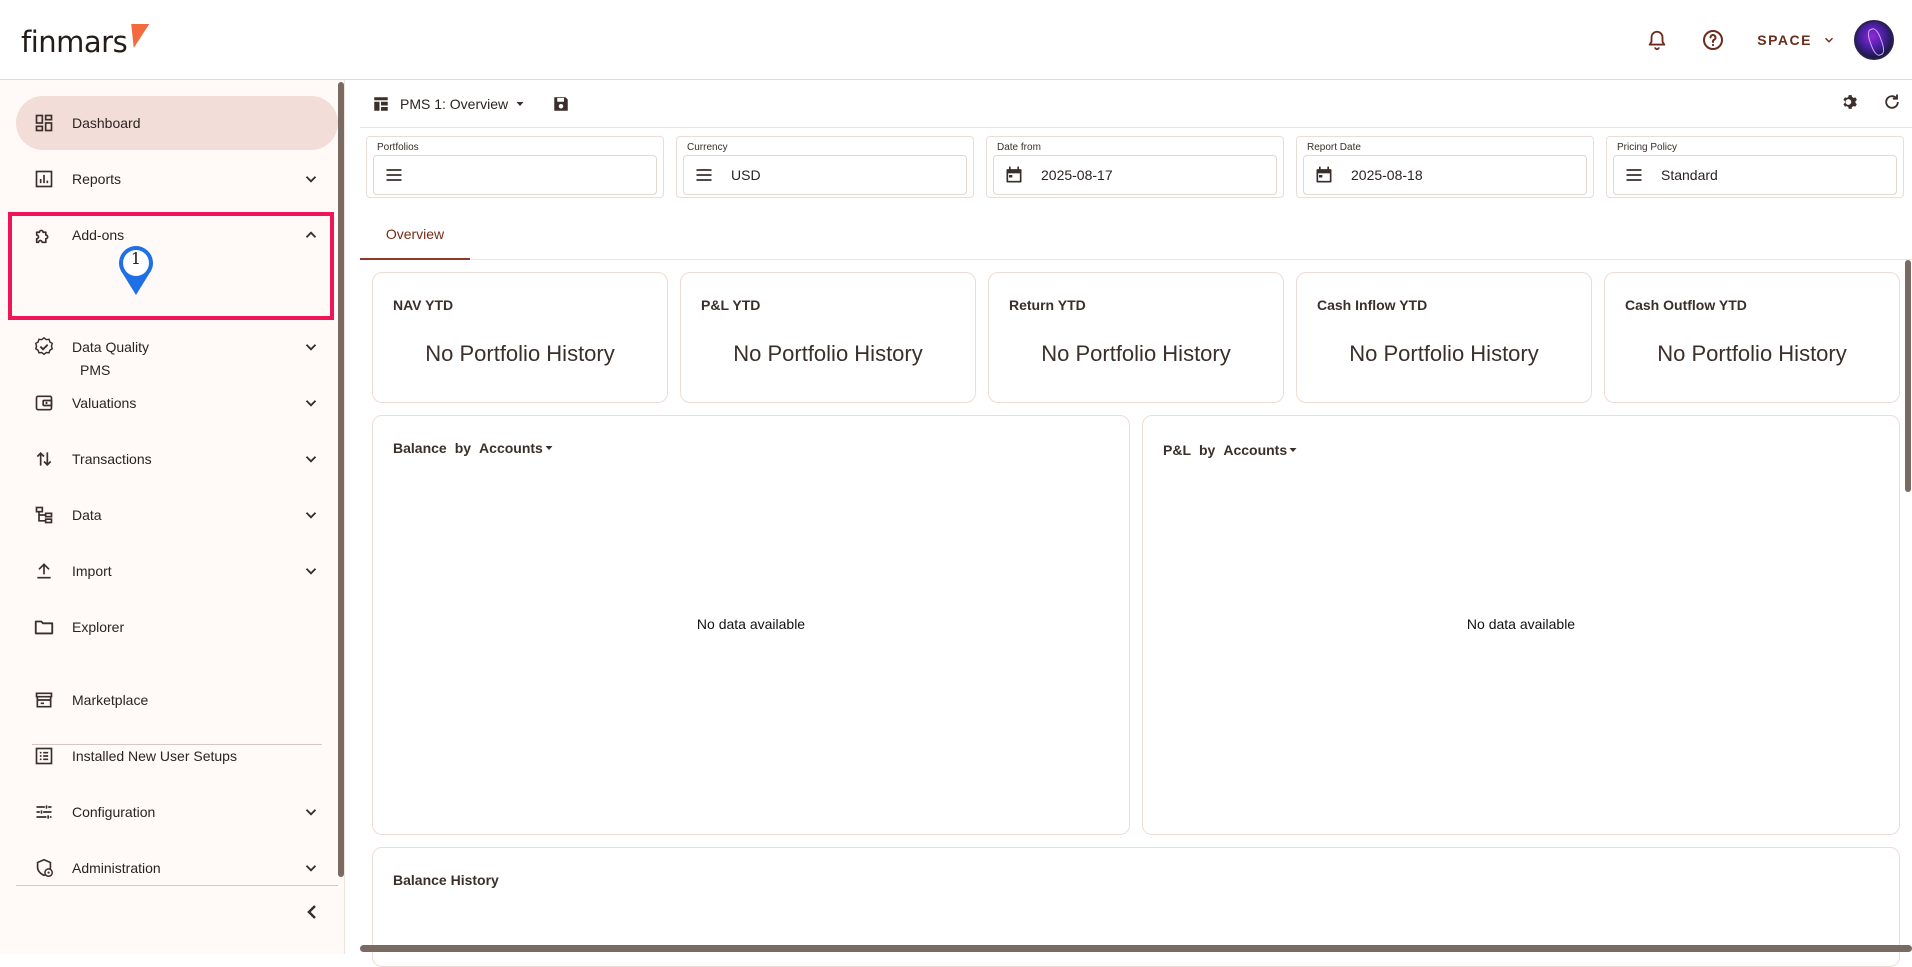 Image resolution: width=1912 pixels, height=967 pixels. I want to click on chart-title: Balance History, so click(446, 880).